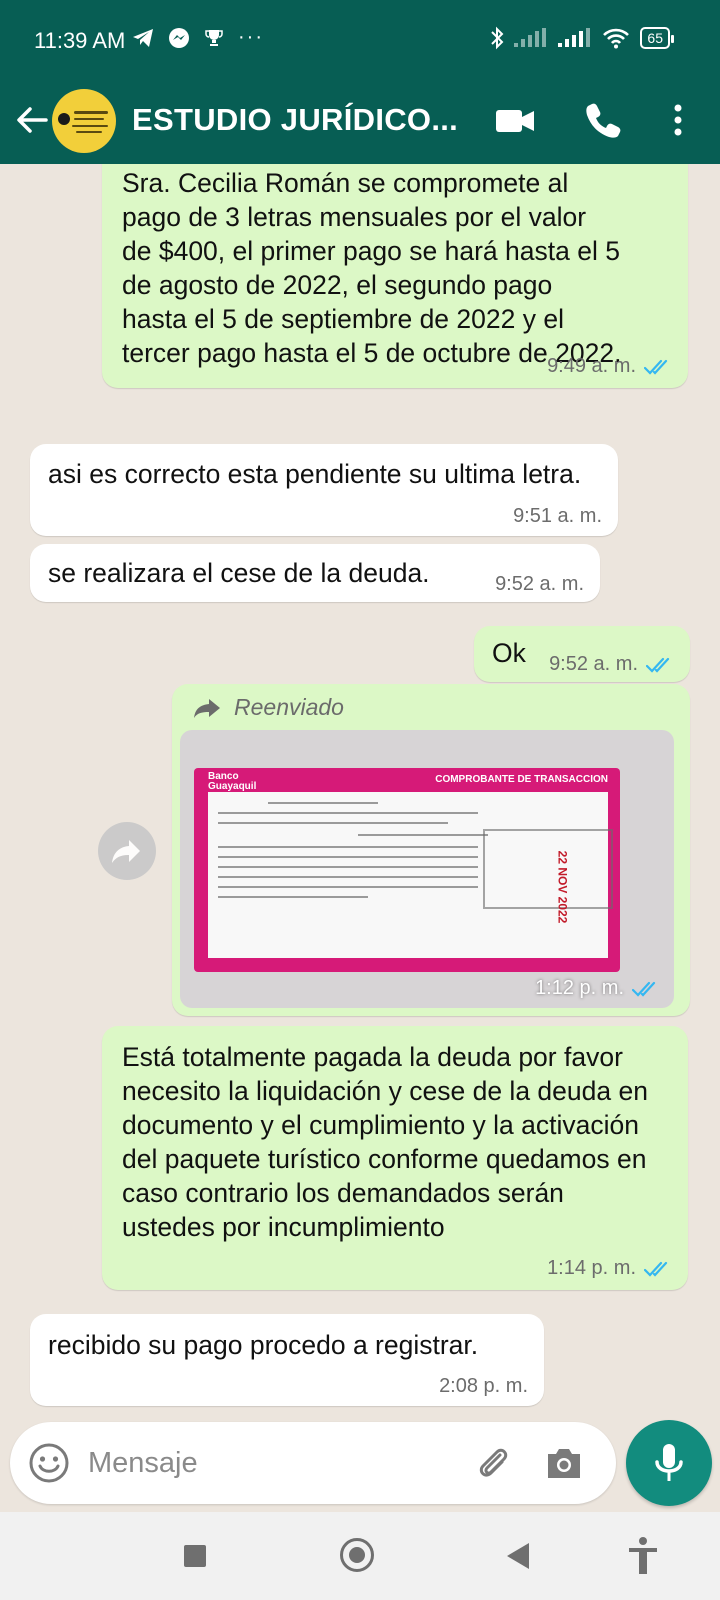 This screenshot has width=720, height=1600. Describe the element at coordinates (603, 120) in the screenshot. I see `phone-call-icon` at that location.